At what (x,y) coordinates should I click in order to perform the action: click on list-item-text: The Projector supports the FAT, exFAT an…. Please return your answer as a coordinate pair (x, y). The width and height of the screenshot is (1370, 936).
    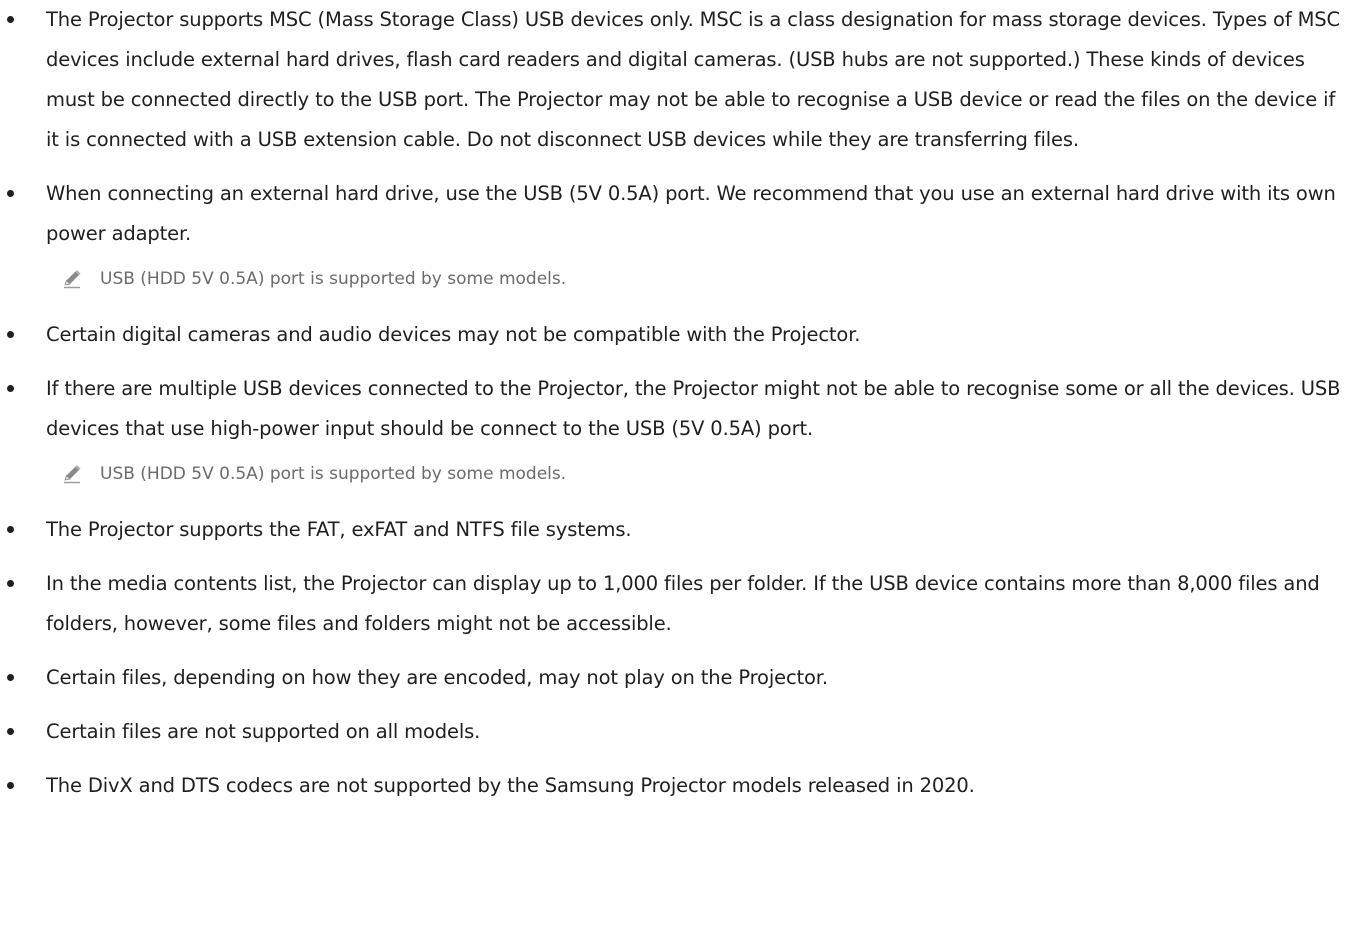
    Looking at the image, I should click on (339, 529).